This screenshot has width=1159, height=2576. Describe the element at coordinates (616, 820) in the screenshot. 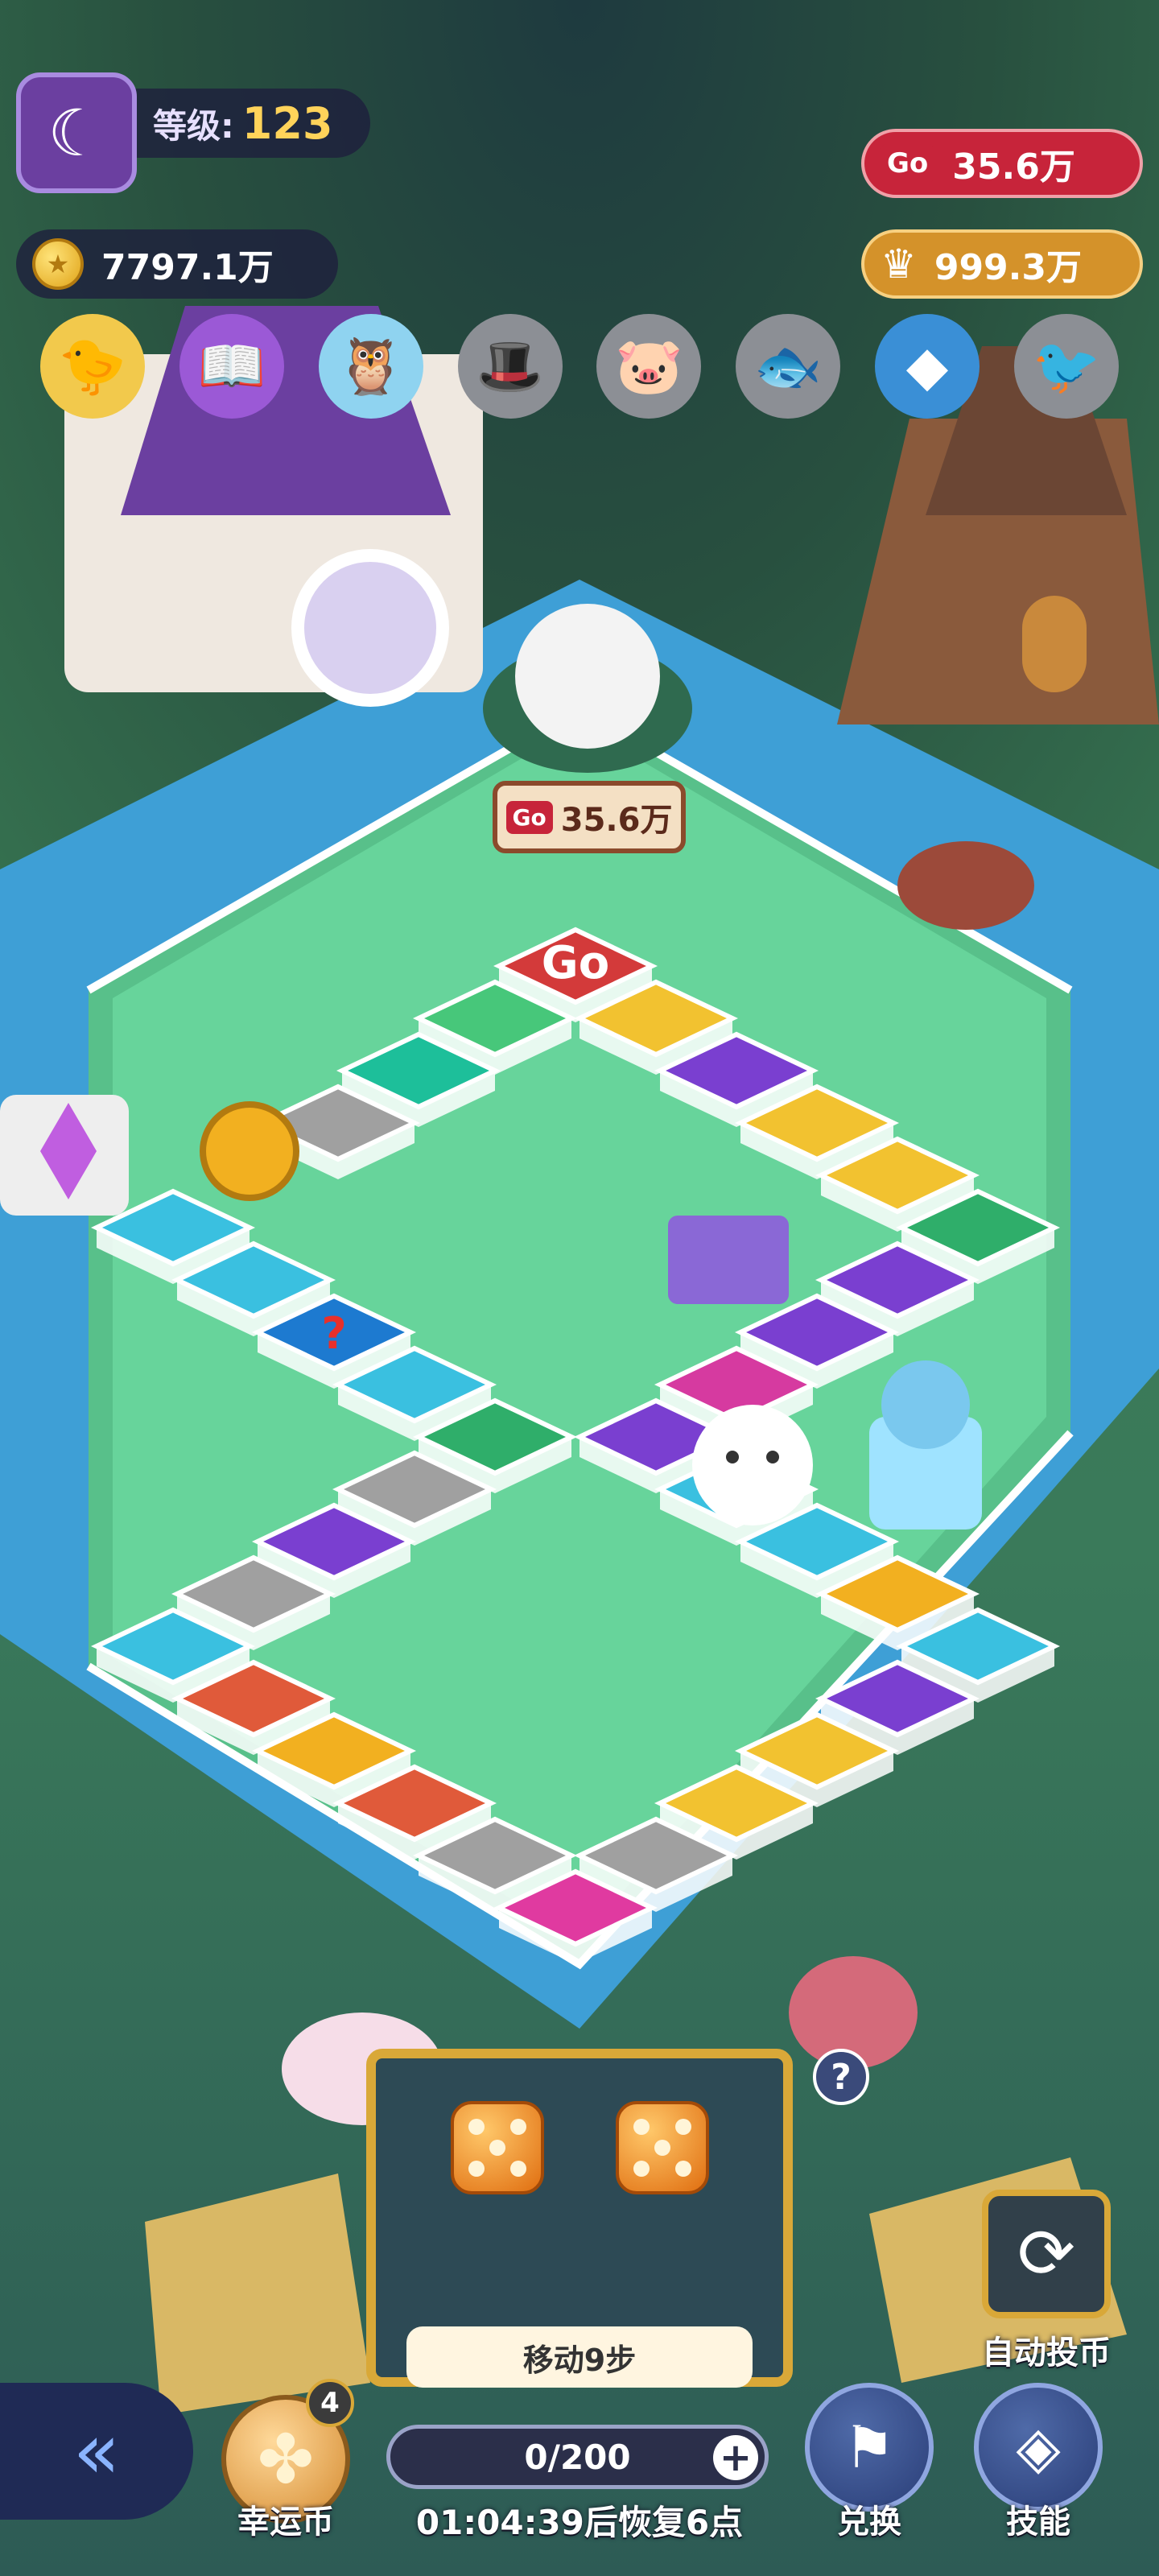

I see `sign-value: 35.6万` at that location.